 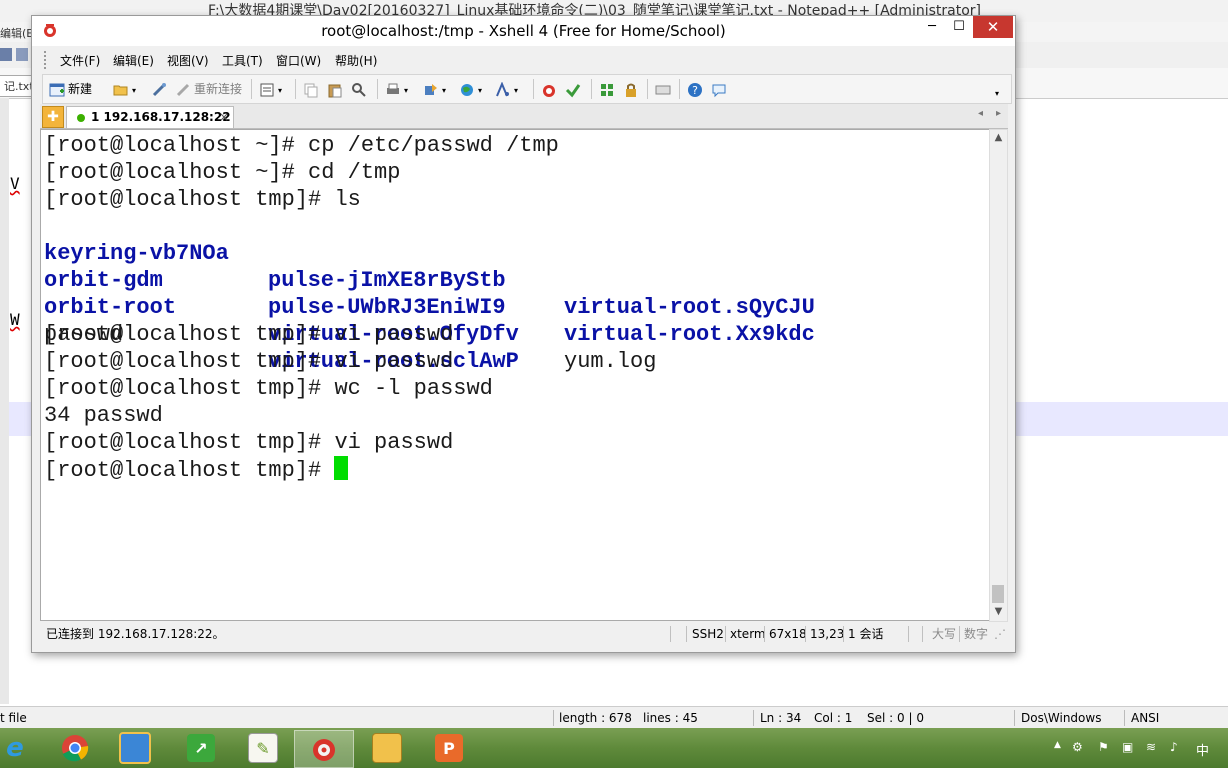 I want to click on taskbar-app-green: ↗, so click(x=201, y=748).